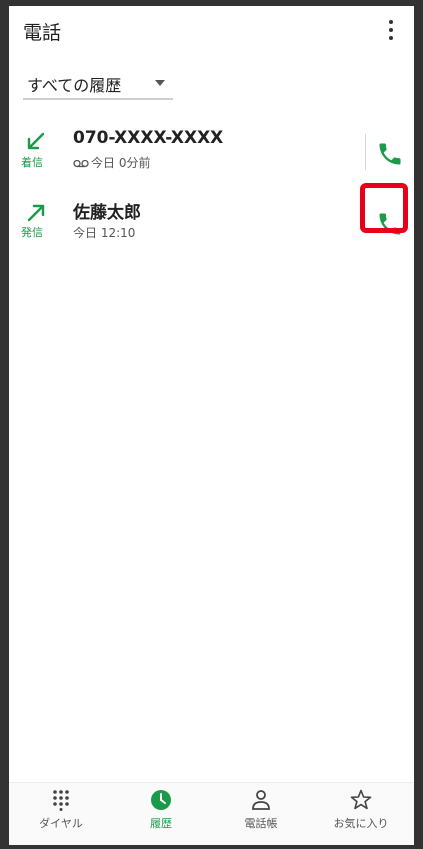 This screenshot has width=423, height=849. I want to click on highlight-frame, so click(384, 208).